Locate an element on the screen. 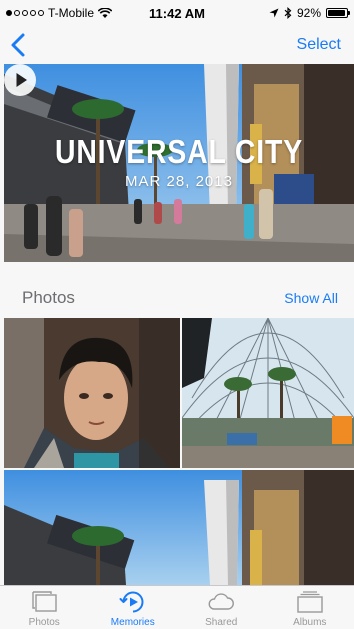  location-arrow-icon is located at coordinates (274, 13).